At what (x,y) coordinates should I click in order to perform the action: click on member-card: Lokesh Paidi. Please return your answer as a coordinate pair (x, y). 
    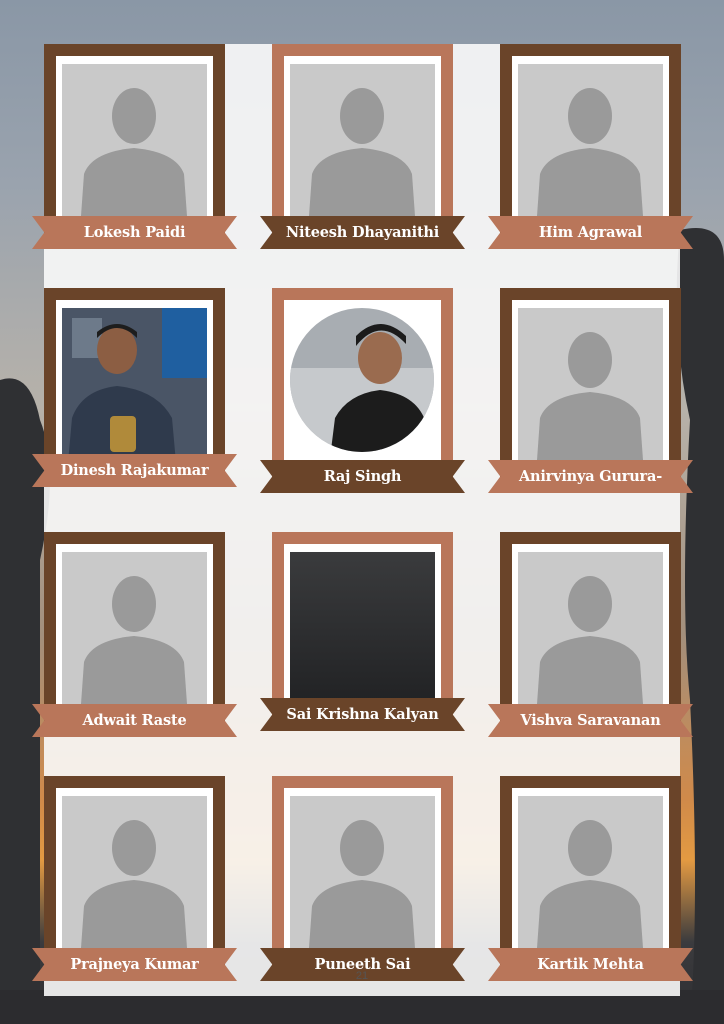
    Looking at the image, I should click on (134, 153).